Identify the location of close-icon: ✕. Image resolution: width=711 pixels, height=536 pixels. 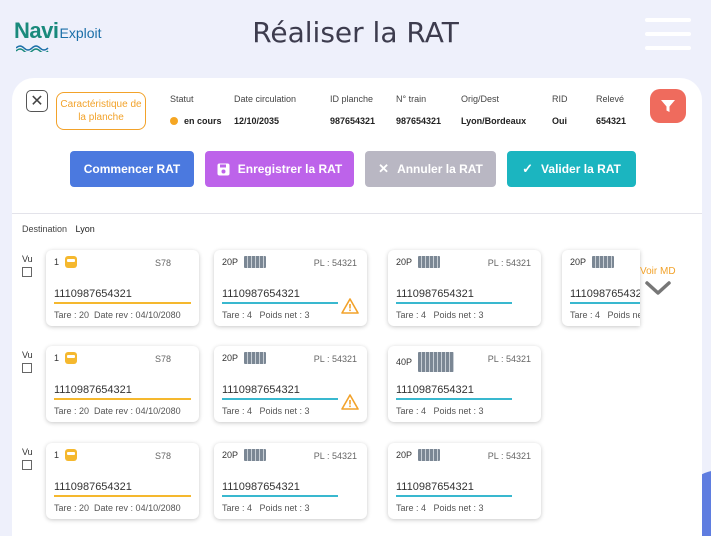
(37, 101).